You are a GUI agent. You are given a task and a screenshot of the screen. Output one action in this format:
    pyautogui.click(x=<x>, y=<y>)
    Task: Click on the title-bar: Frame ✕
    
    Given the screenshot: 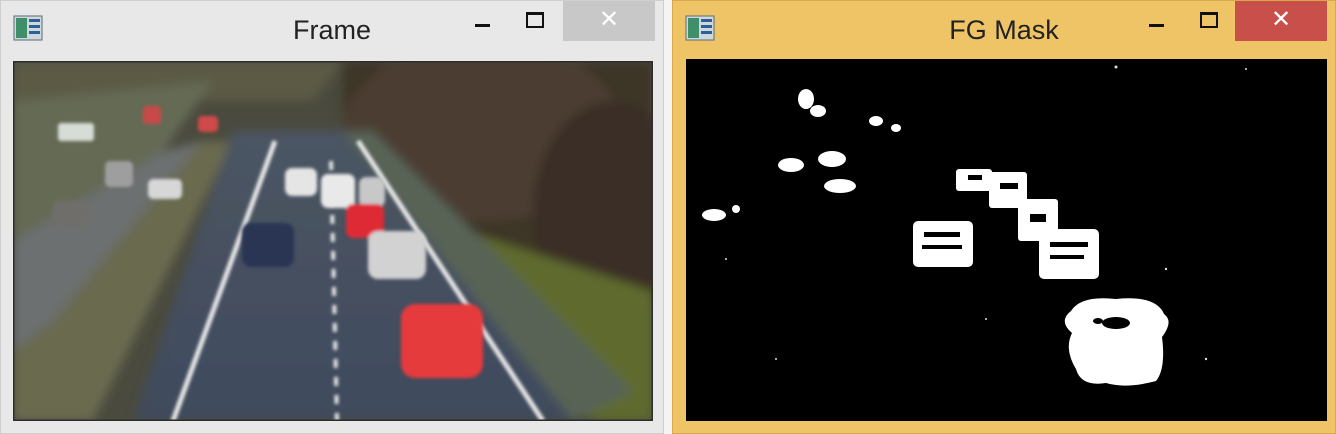 What is the action you would take?
    pyautogui.click(x=332, y=31)
    